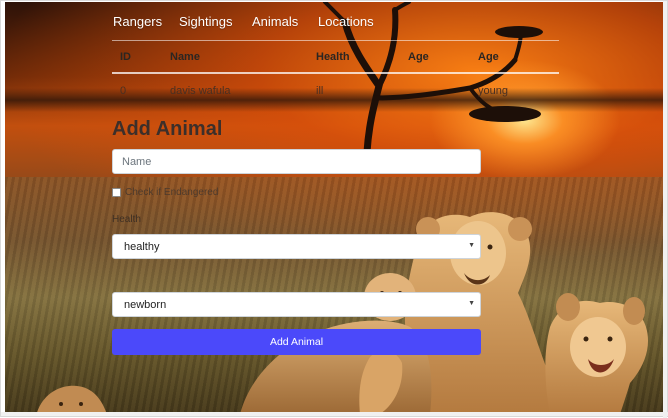  I want to click on cell-name: davis wafula, so click(200, 91).